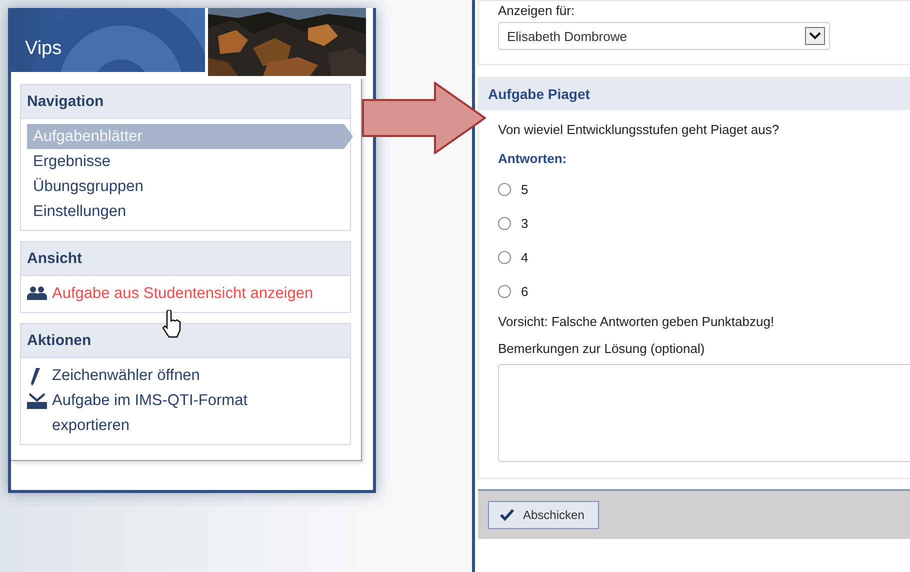 This screenshot has width=910, height=572. I want to click on question-text: Von wieviel Entwicklungsstufen geht Piaget aus?, so click(639, 129).